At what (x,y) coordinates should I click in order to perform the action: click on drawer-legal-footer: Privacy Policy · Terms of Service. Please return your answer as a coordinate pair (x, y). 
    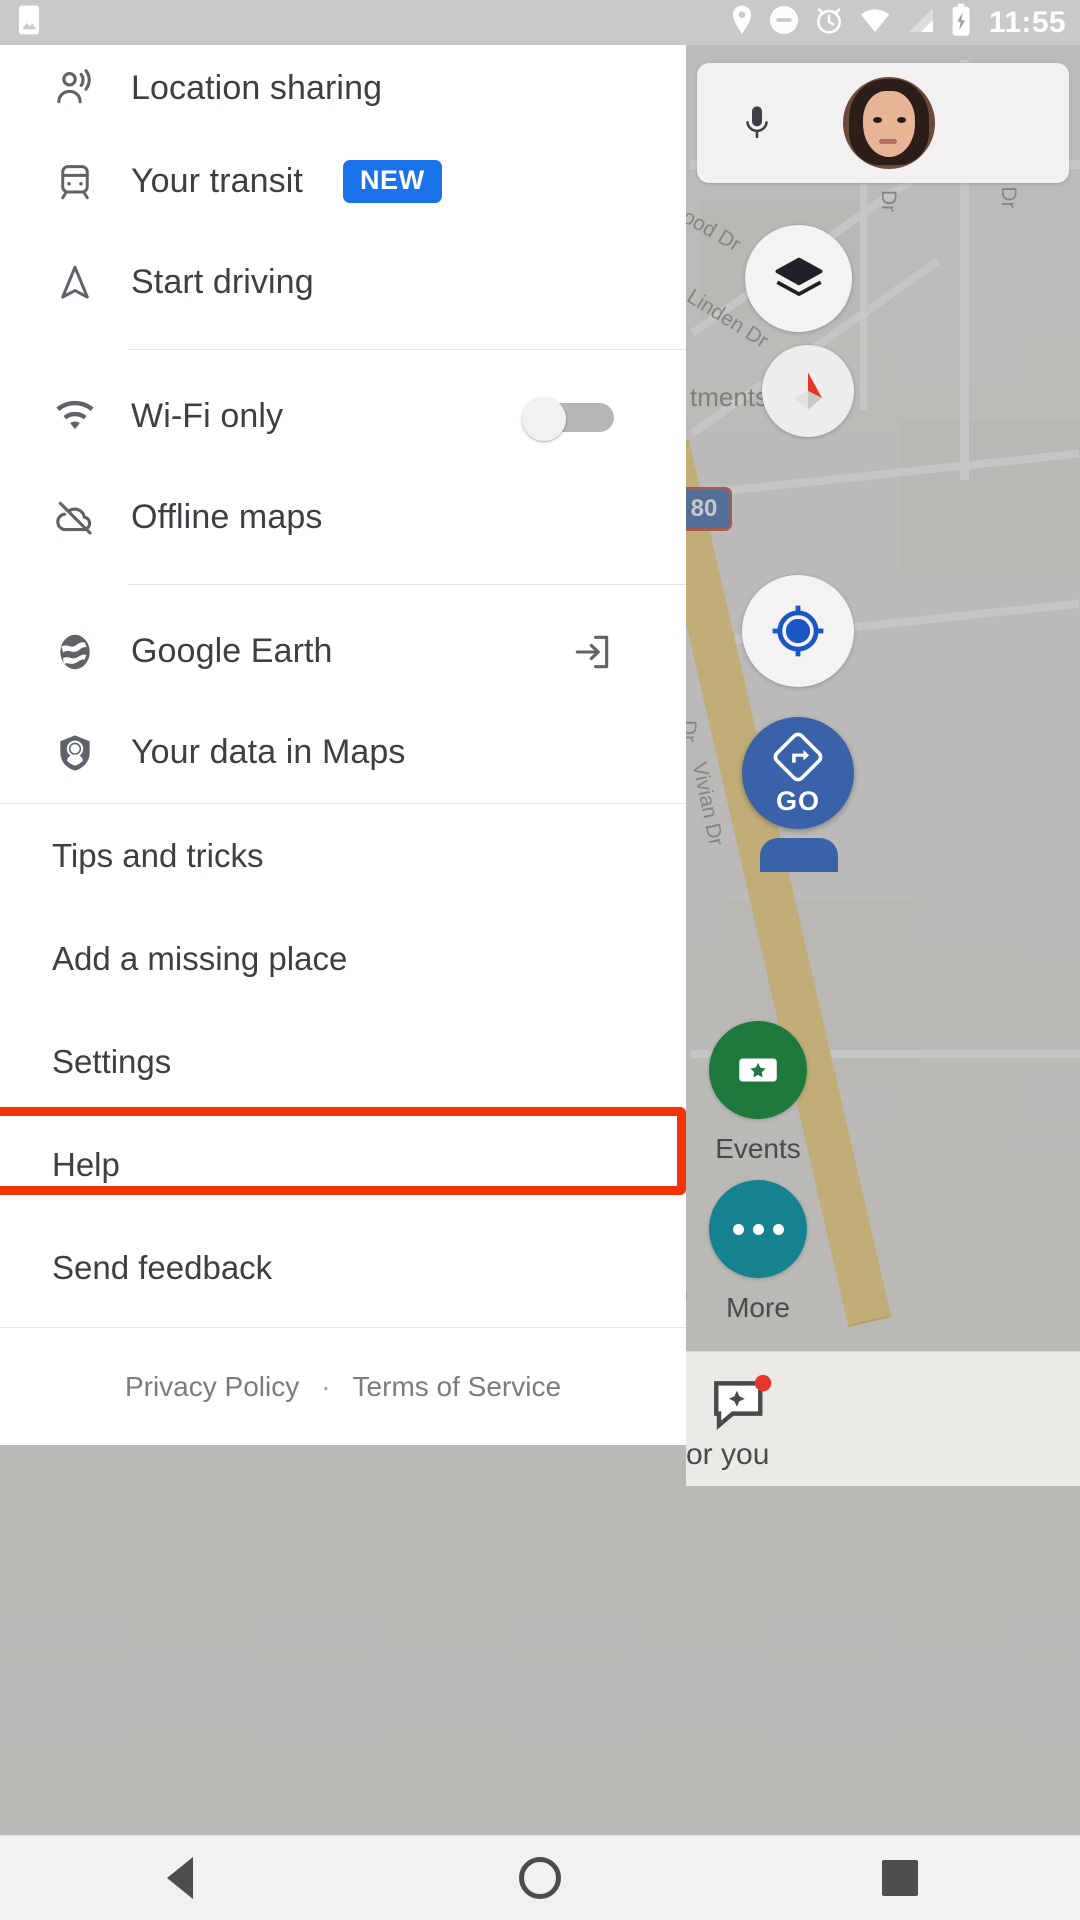
    Looking at the image, I should click on (343, 1386).